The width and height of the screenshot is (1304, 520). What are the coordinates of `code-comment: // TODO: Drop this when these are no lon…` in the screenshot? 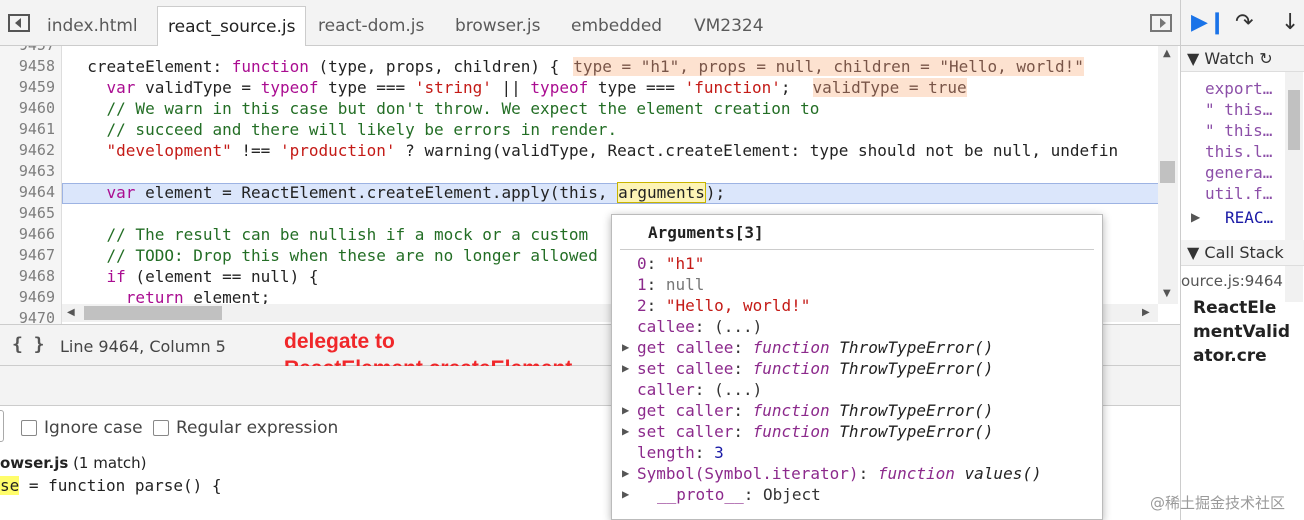 It's located at (352, 255).